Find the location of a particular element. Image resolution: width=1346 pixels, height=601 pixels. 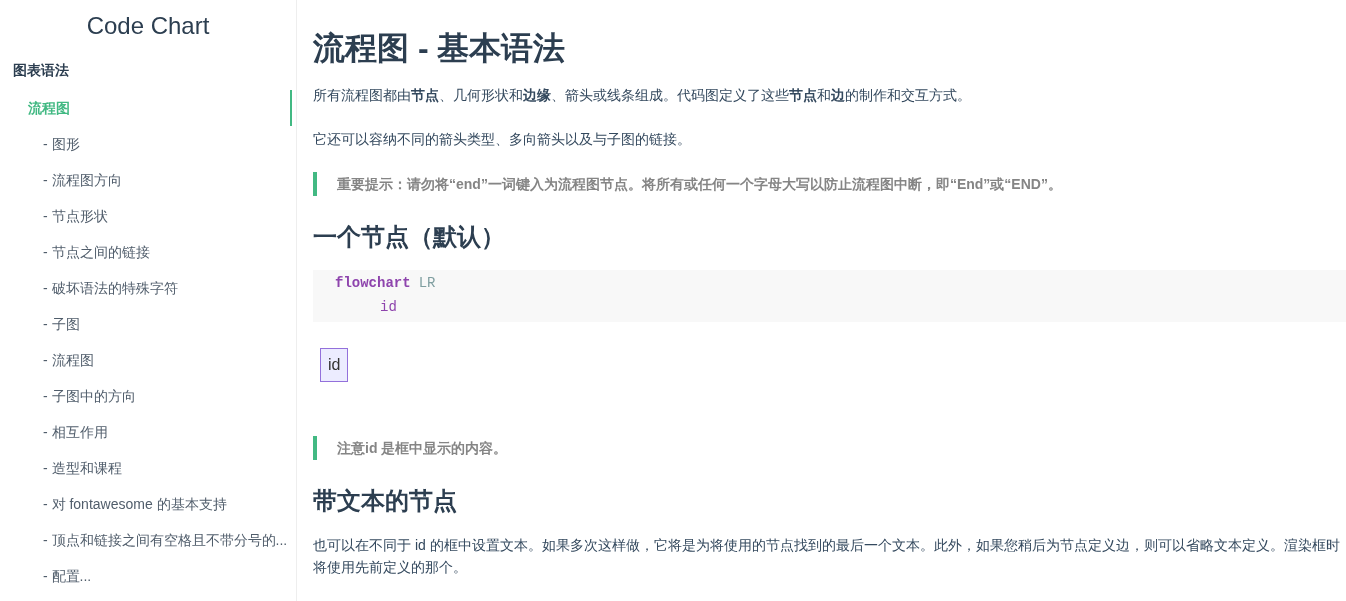

sidebar-subitem: - 节点之间的链接 is located at coordinates (146, 252).